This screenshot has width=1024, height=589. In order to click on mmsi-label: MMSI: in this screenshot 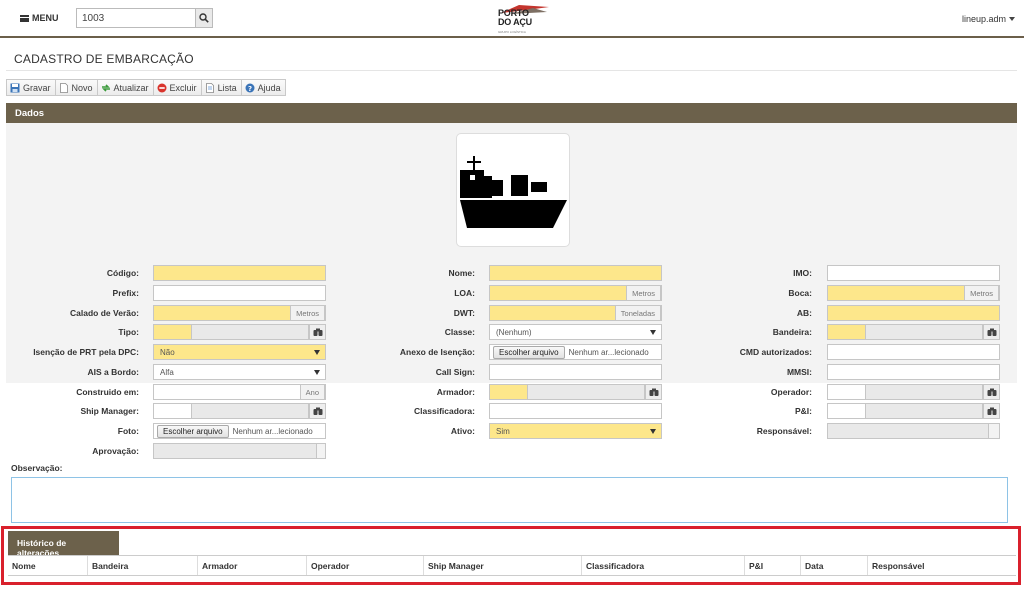, I will do `click(799, 372)`.